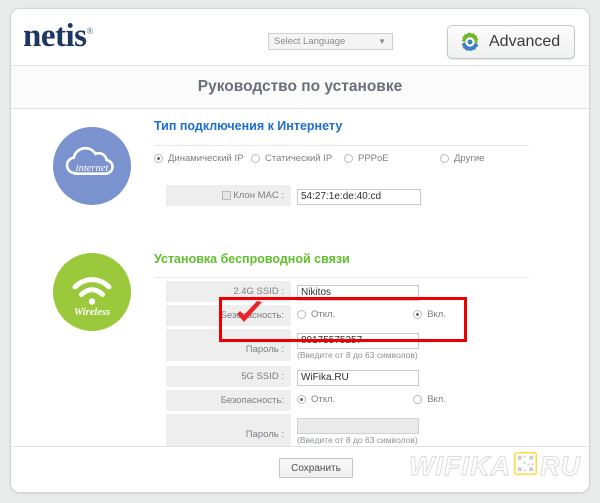  I want to click on page-title: Руководство по установке, so click(300, 86).